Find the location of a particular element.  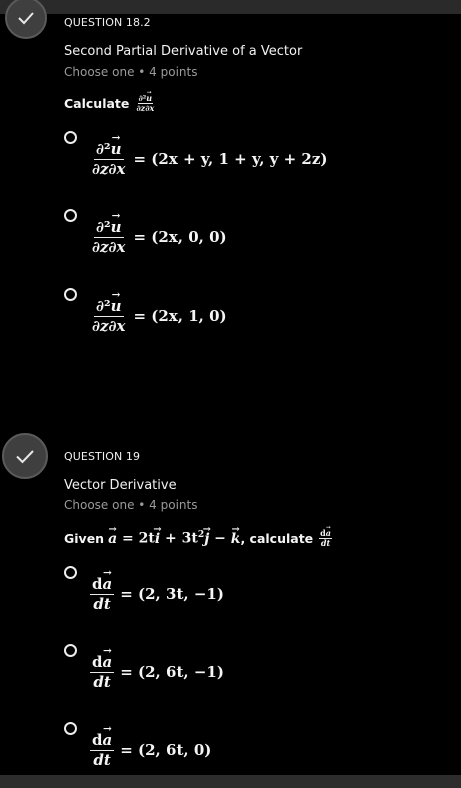

prompt-derivative-math: da dt is located at coordinates (325, 538).